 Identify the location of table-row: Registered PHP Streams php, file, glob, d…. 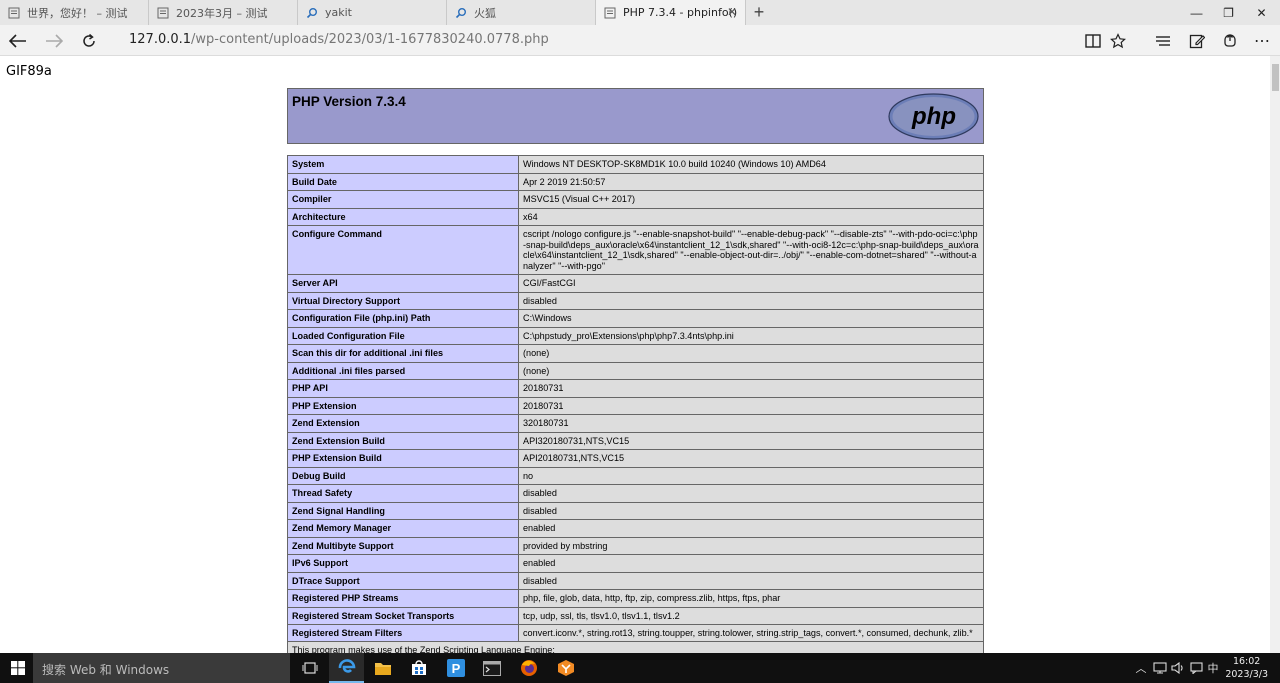
(635, 598).